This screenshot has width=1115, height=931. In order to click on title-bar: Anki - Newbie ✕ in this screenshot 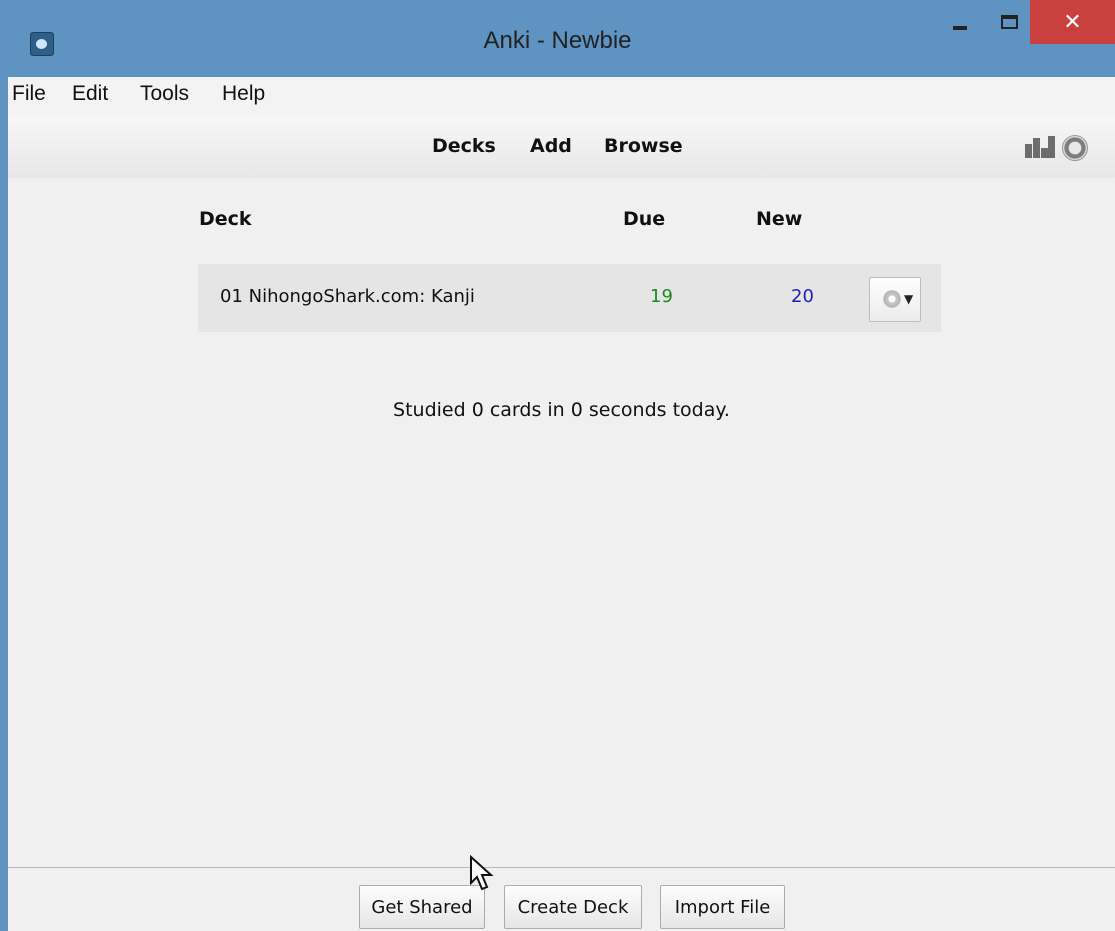, I will do `click(557, 38)`.